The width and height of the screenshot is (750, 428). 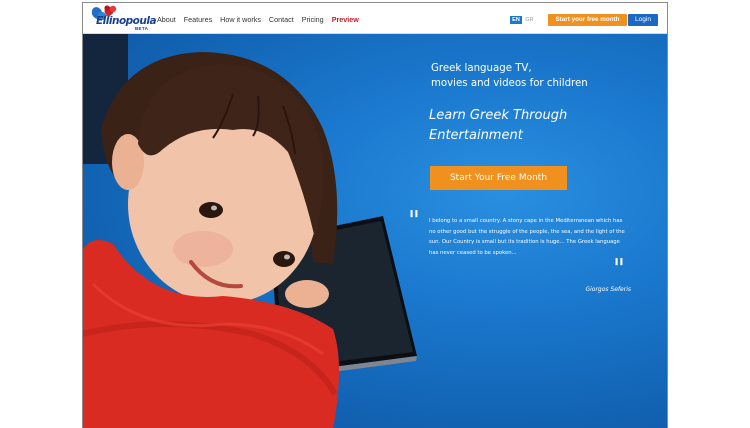 What do you see at coordinates (643, 20) in the screenshot?
I see `login-button: Login` at bounding box center [643, 20].